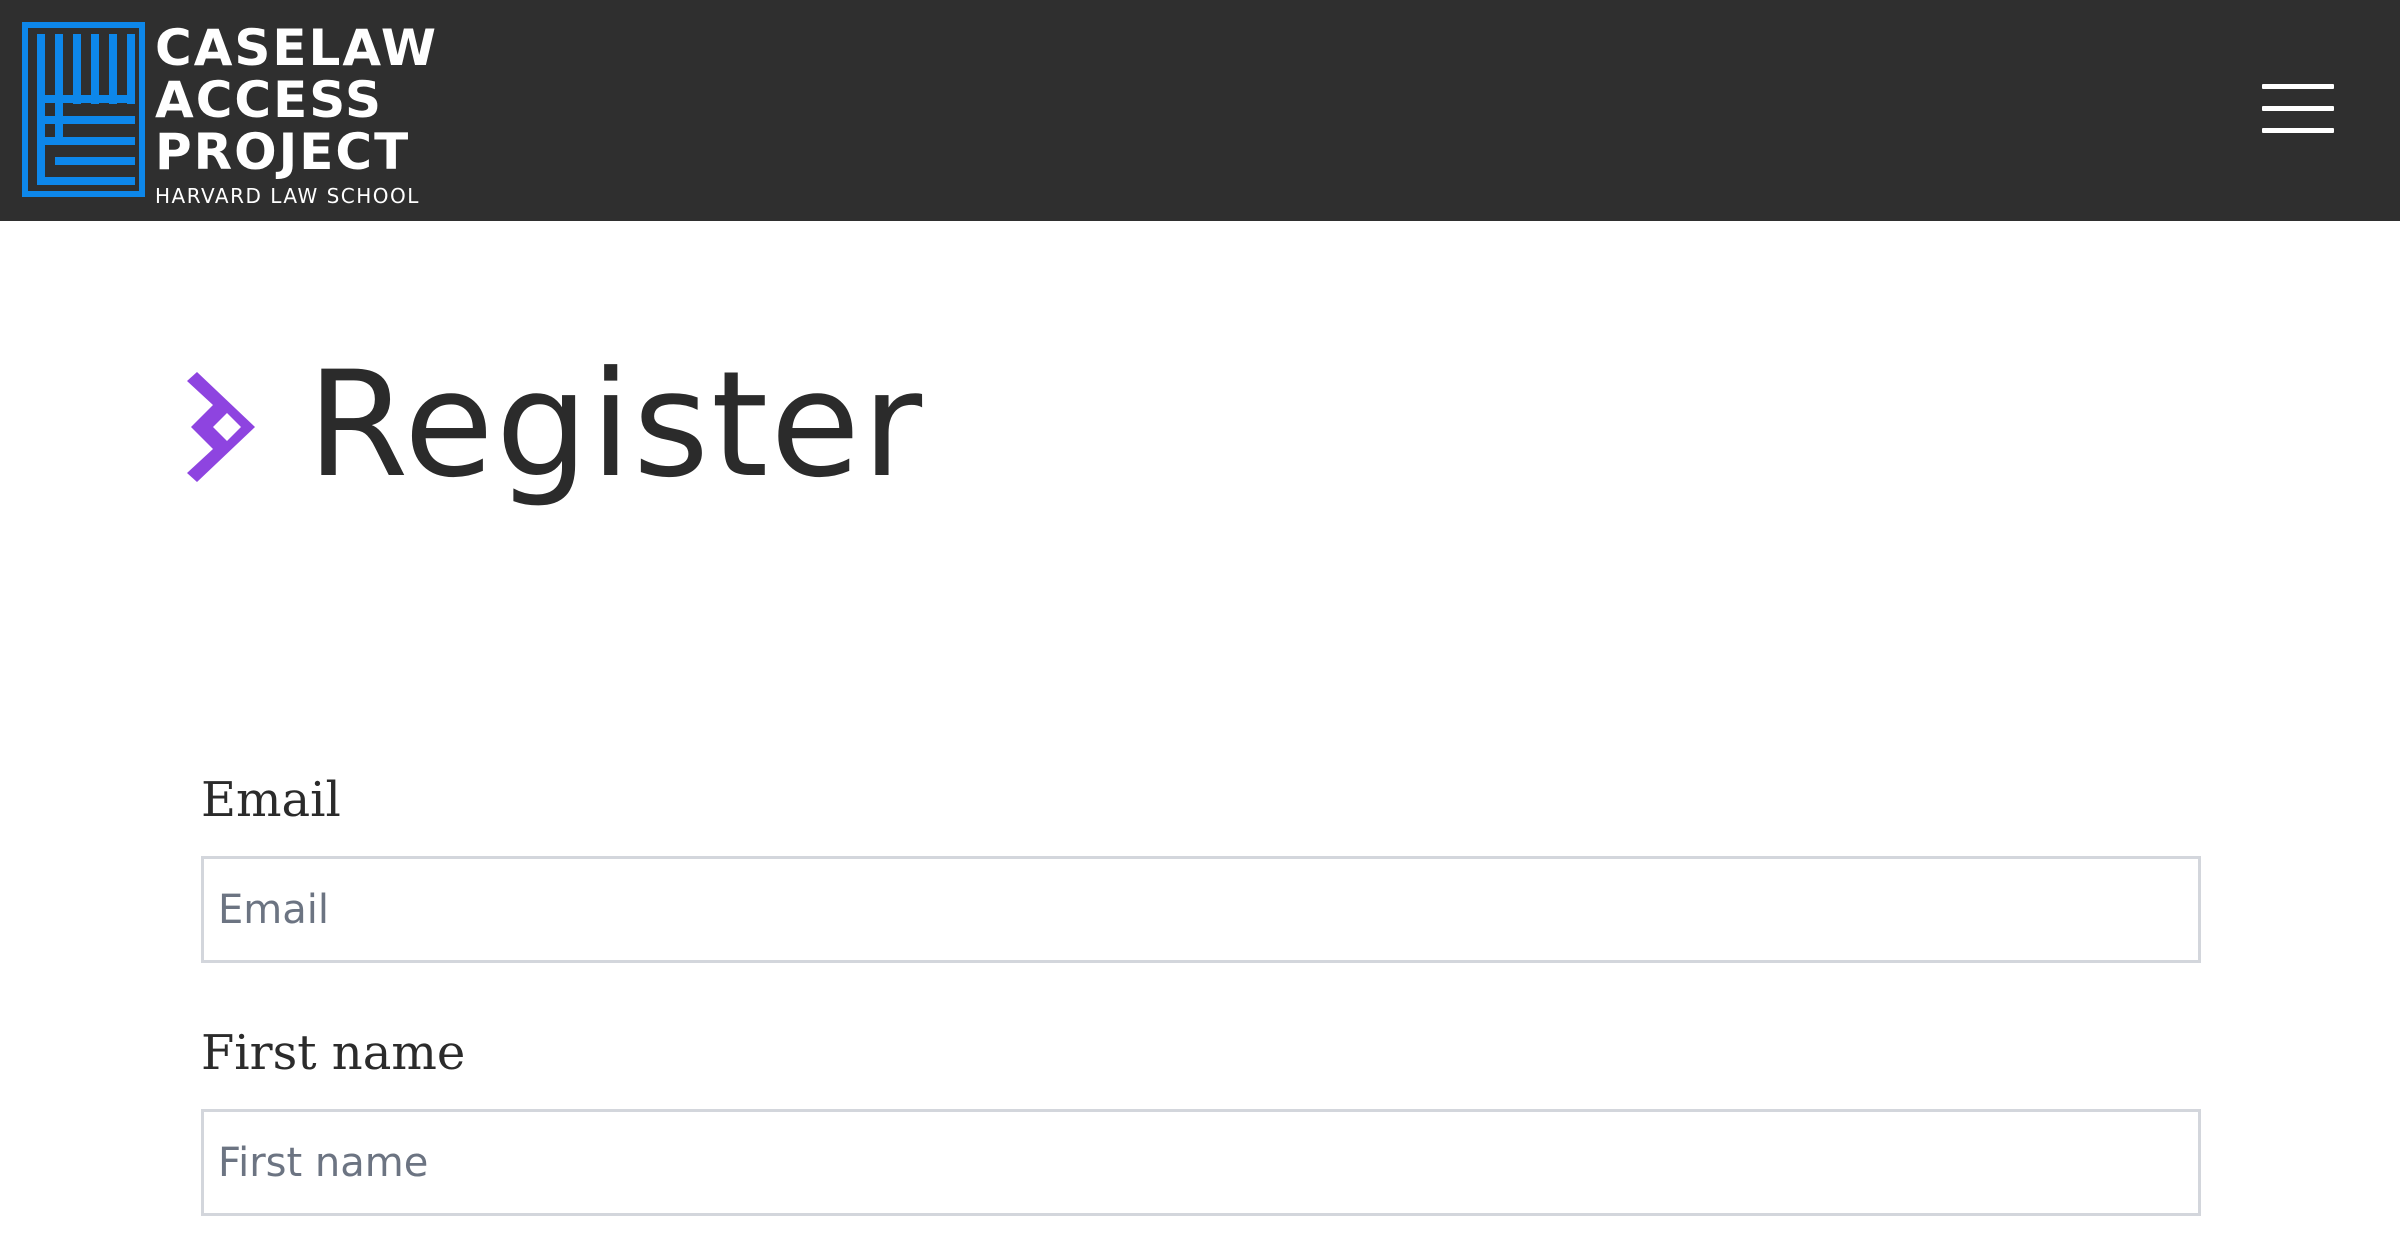 The height and width of the screenshot is (1260, 2400). Describe the element at coordinates (83, 109) in the screenshot. I see `logo-mark-icon` at that location.